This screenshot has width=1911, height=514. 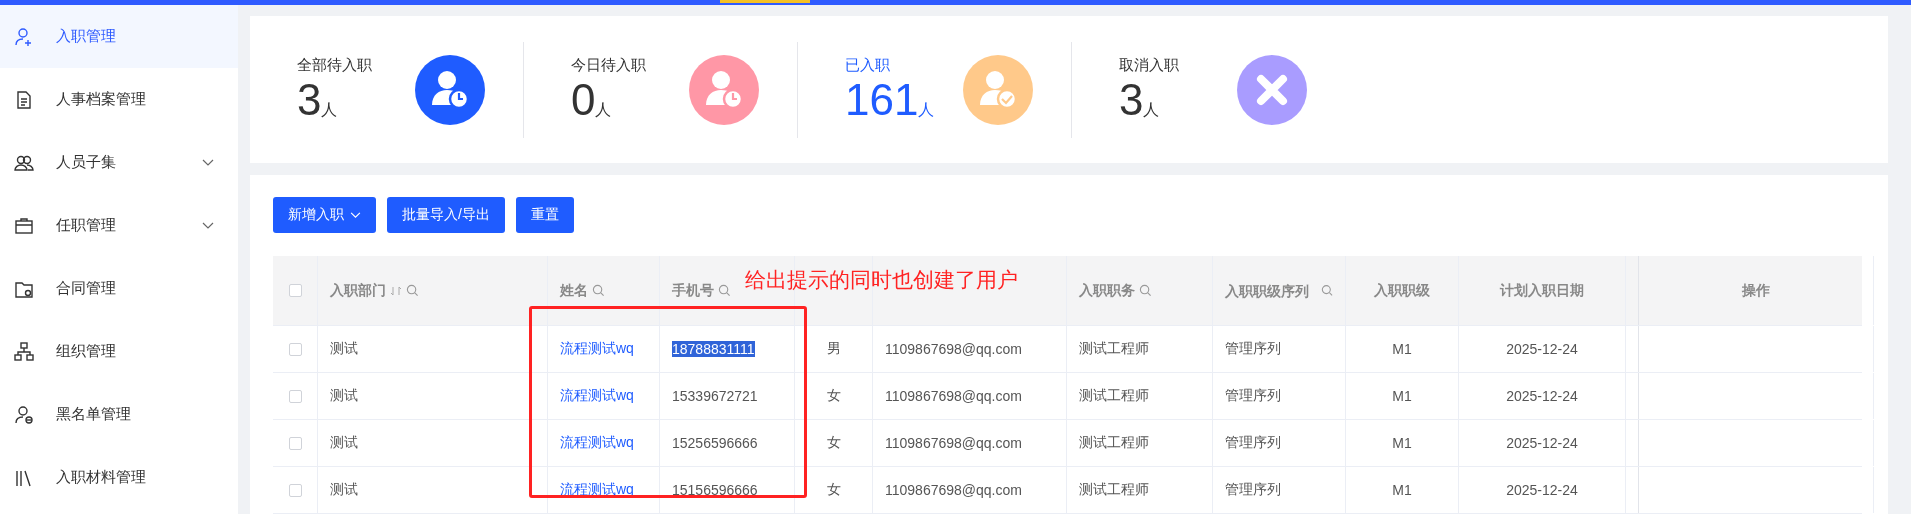 What do you see at coordinates (1149, 65) in the screenshot?
I see `stat-label: 取消入职` at bounding box center [1149, 65].